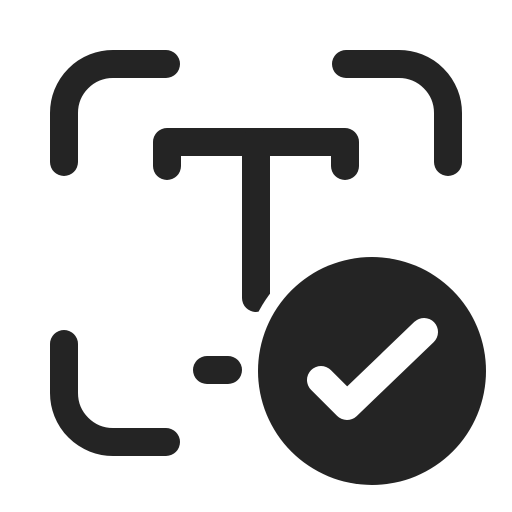 The width and height of the screenshot is (512, 512). I want to click on frame-corner-bottom-left, so click(115, 393).